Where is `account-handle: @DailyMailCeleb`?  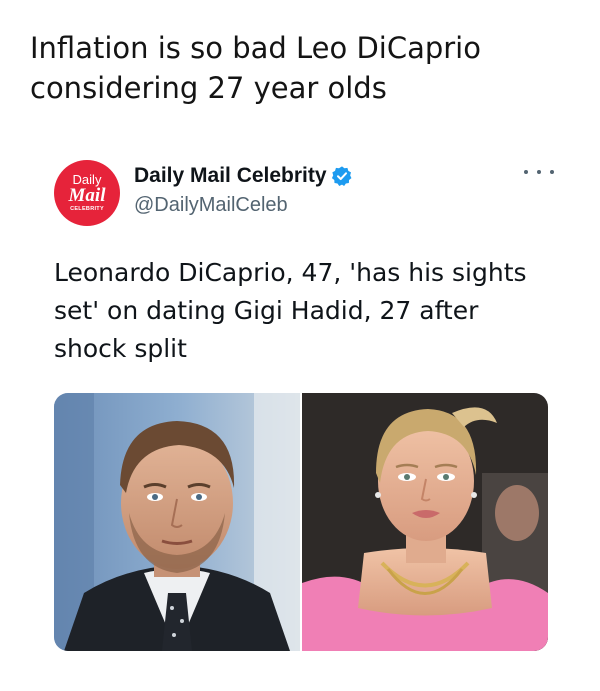
account-handle: @DailyMailCeleb is located at coordinates (211, 205).